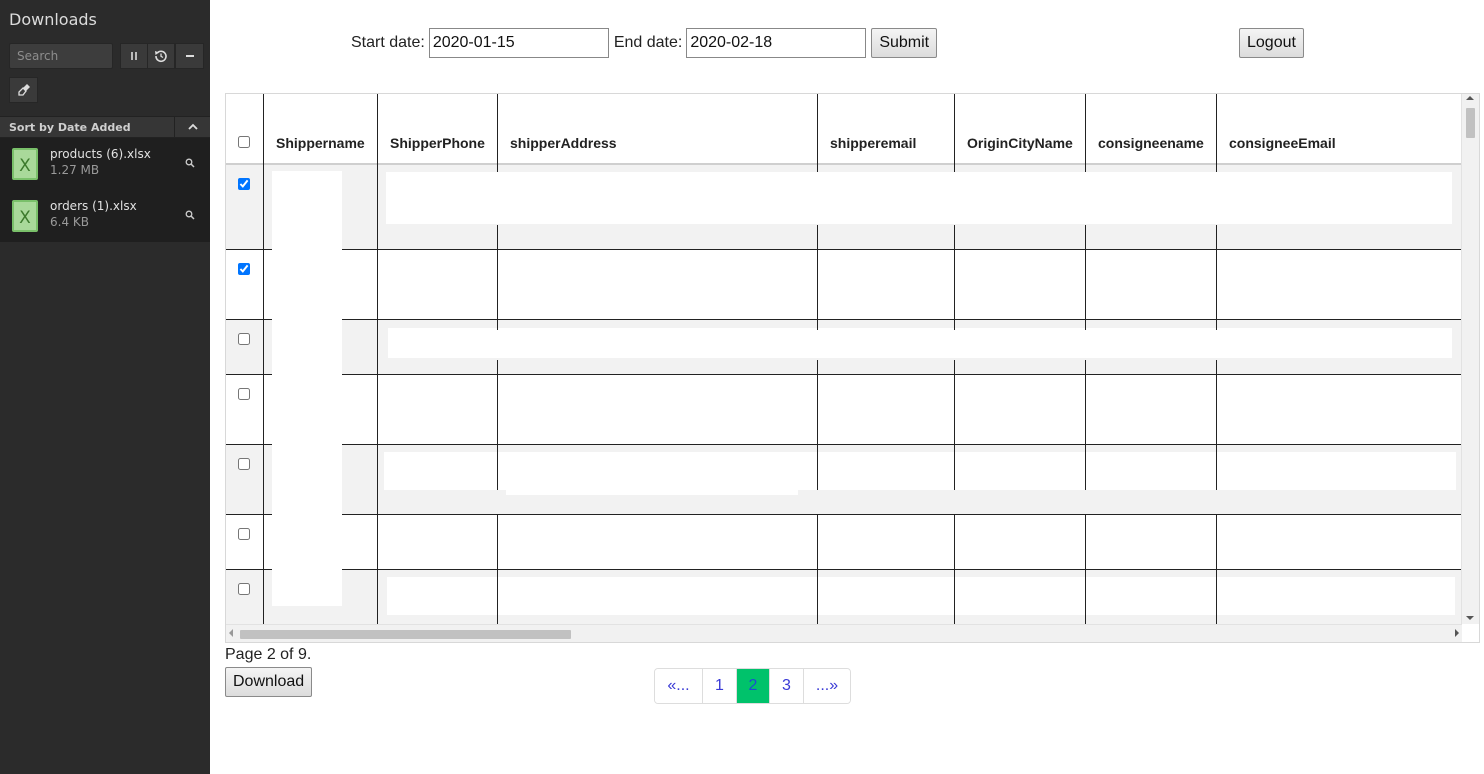 This screenshot has height=774, width=1484. Describe the element at coordinates (388, 42) in the screenshot. I see `start-date-label: Start date:` at that location.